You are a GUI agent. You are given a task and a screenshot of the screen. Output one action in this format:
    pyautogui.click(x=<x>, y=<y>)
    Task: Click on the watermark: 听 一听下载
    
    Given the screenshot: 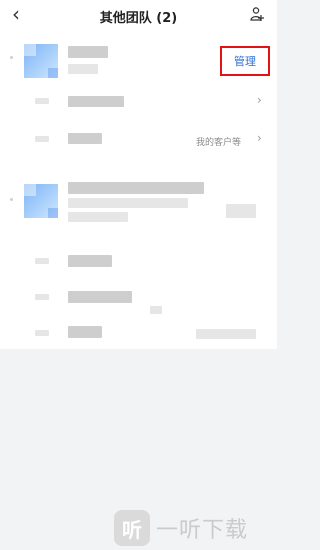 What is the action you would take?
    pyautogui.click(x=181, y=528)
    